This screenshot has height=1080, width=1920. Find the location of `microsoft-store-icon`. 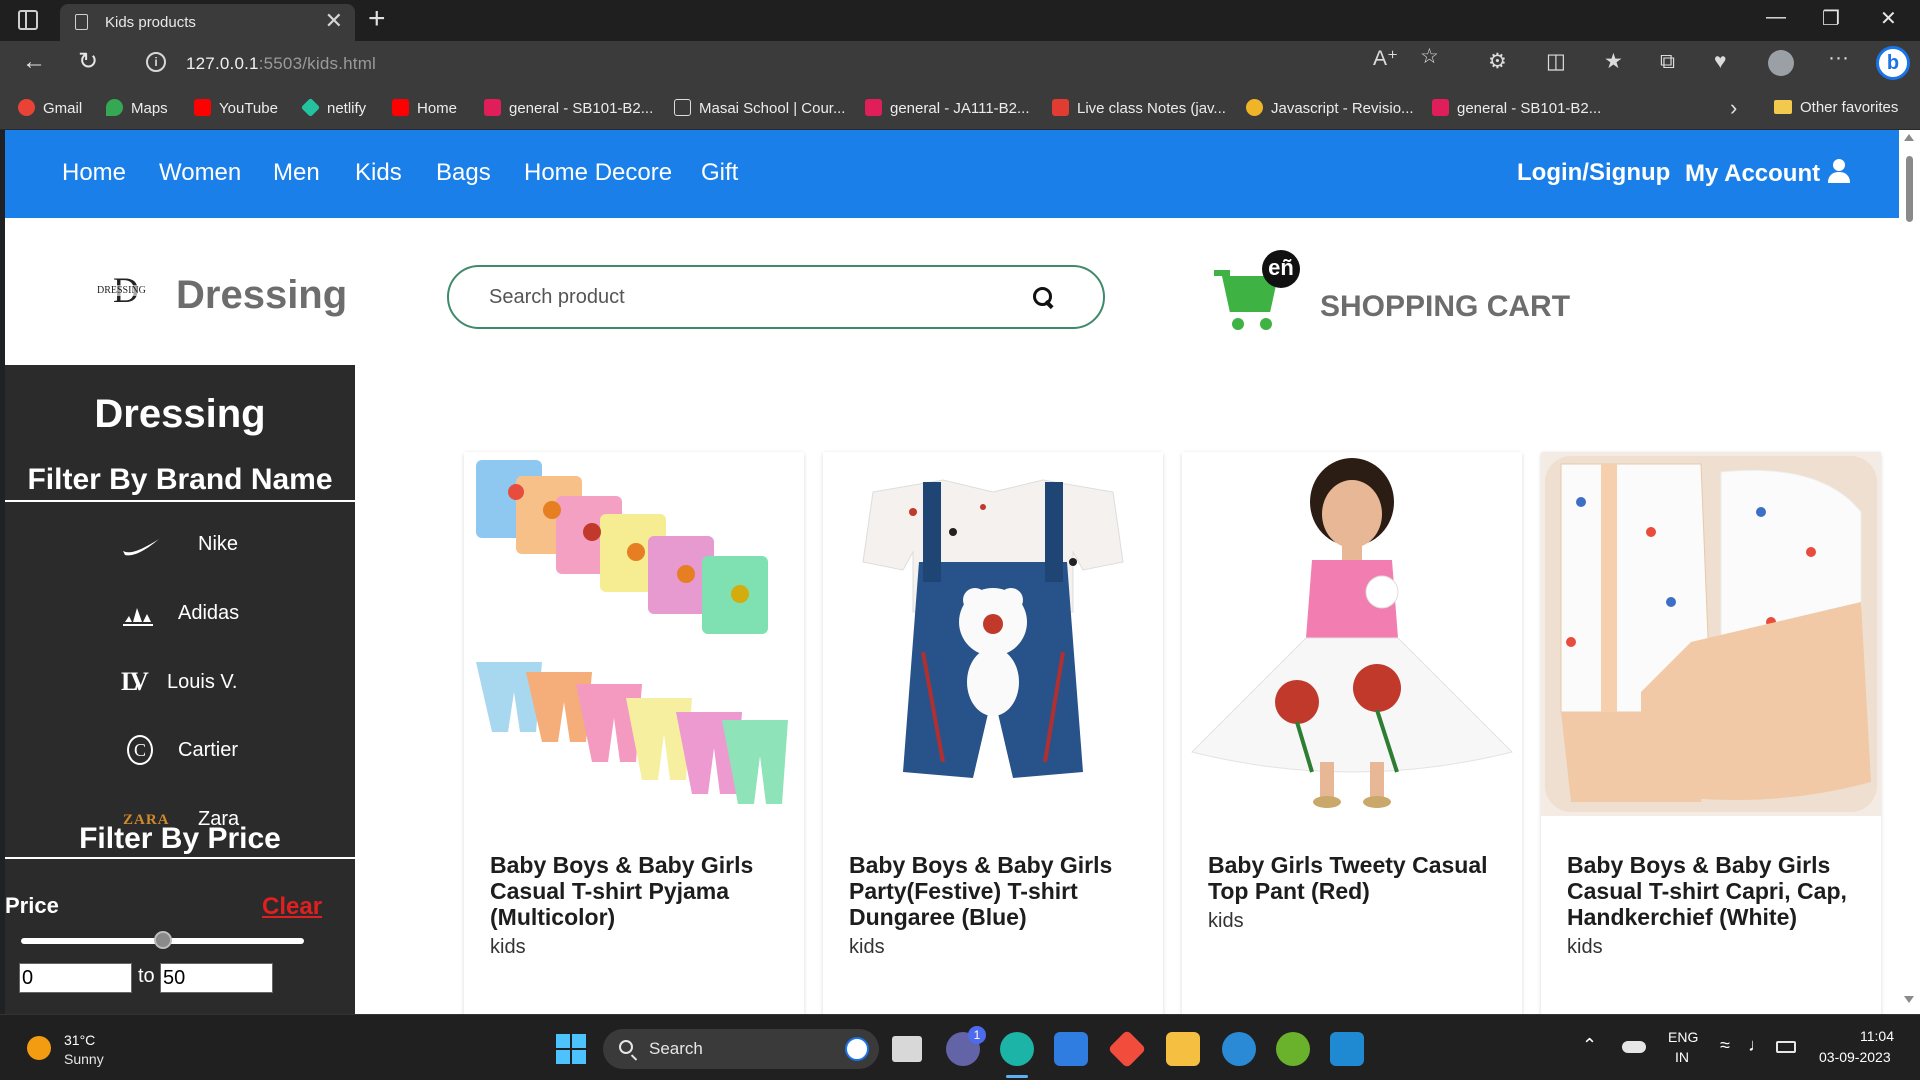

microsoft-store-icon is located at coordinates (1071, 1049).